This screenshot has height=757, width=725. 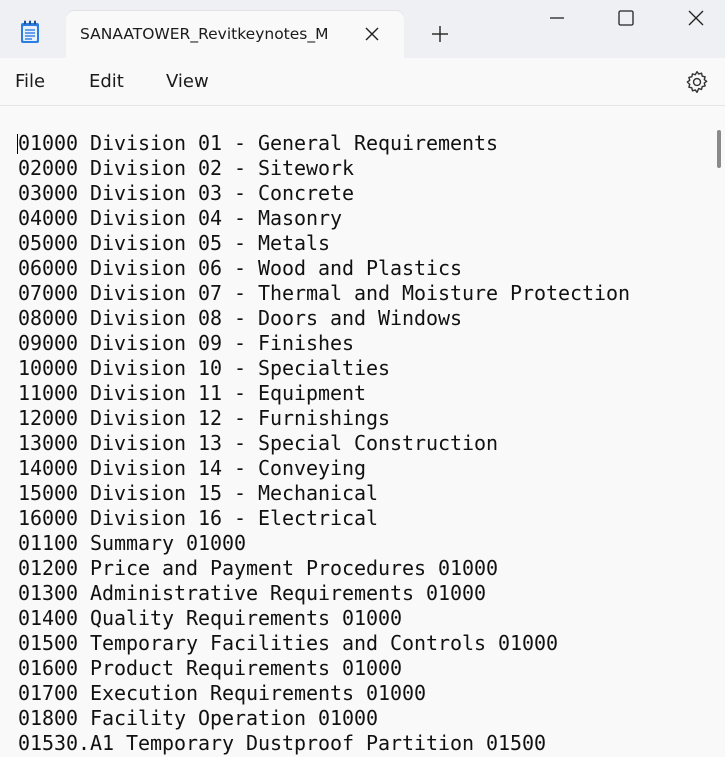 What do you see at coordinates (258, 143) in the screenshot?
I see `text-line: 01000 Division 01 - General Requirements` at bounding box center [258, 143].